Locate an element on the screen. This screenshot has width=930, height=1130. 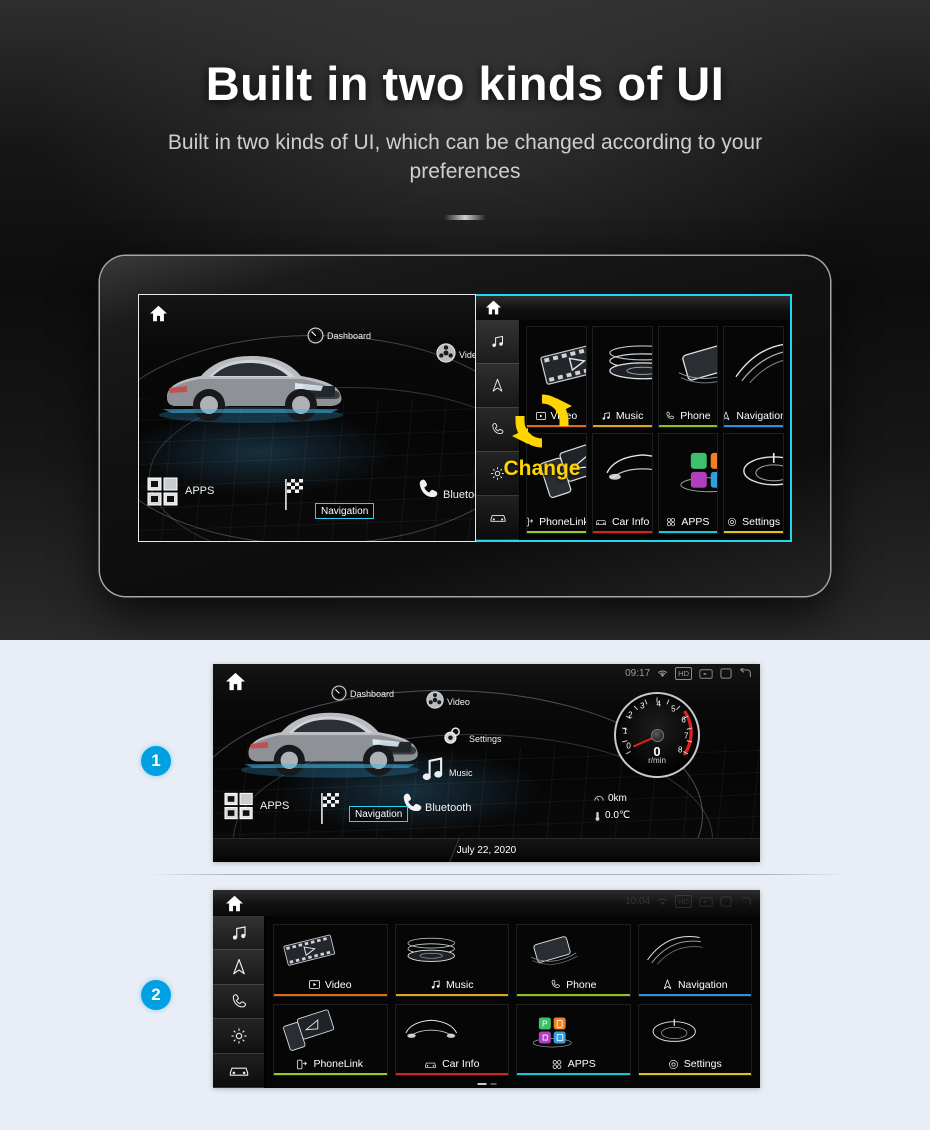
tach-hub is located at coordinates (657, 735).